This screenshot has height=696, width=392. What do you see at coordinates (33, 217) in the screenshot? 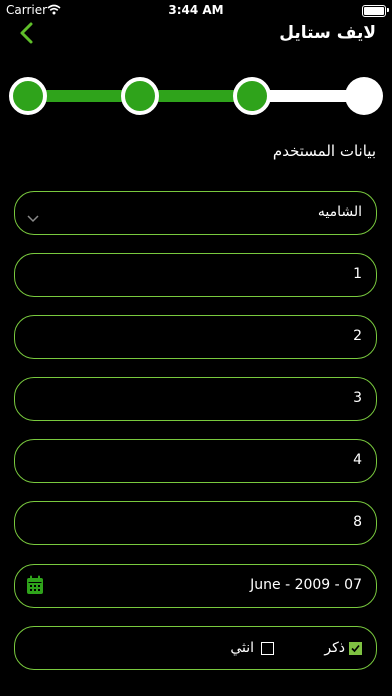
I see `chevron-down-icon` at bounding box center [33, 217].